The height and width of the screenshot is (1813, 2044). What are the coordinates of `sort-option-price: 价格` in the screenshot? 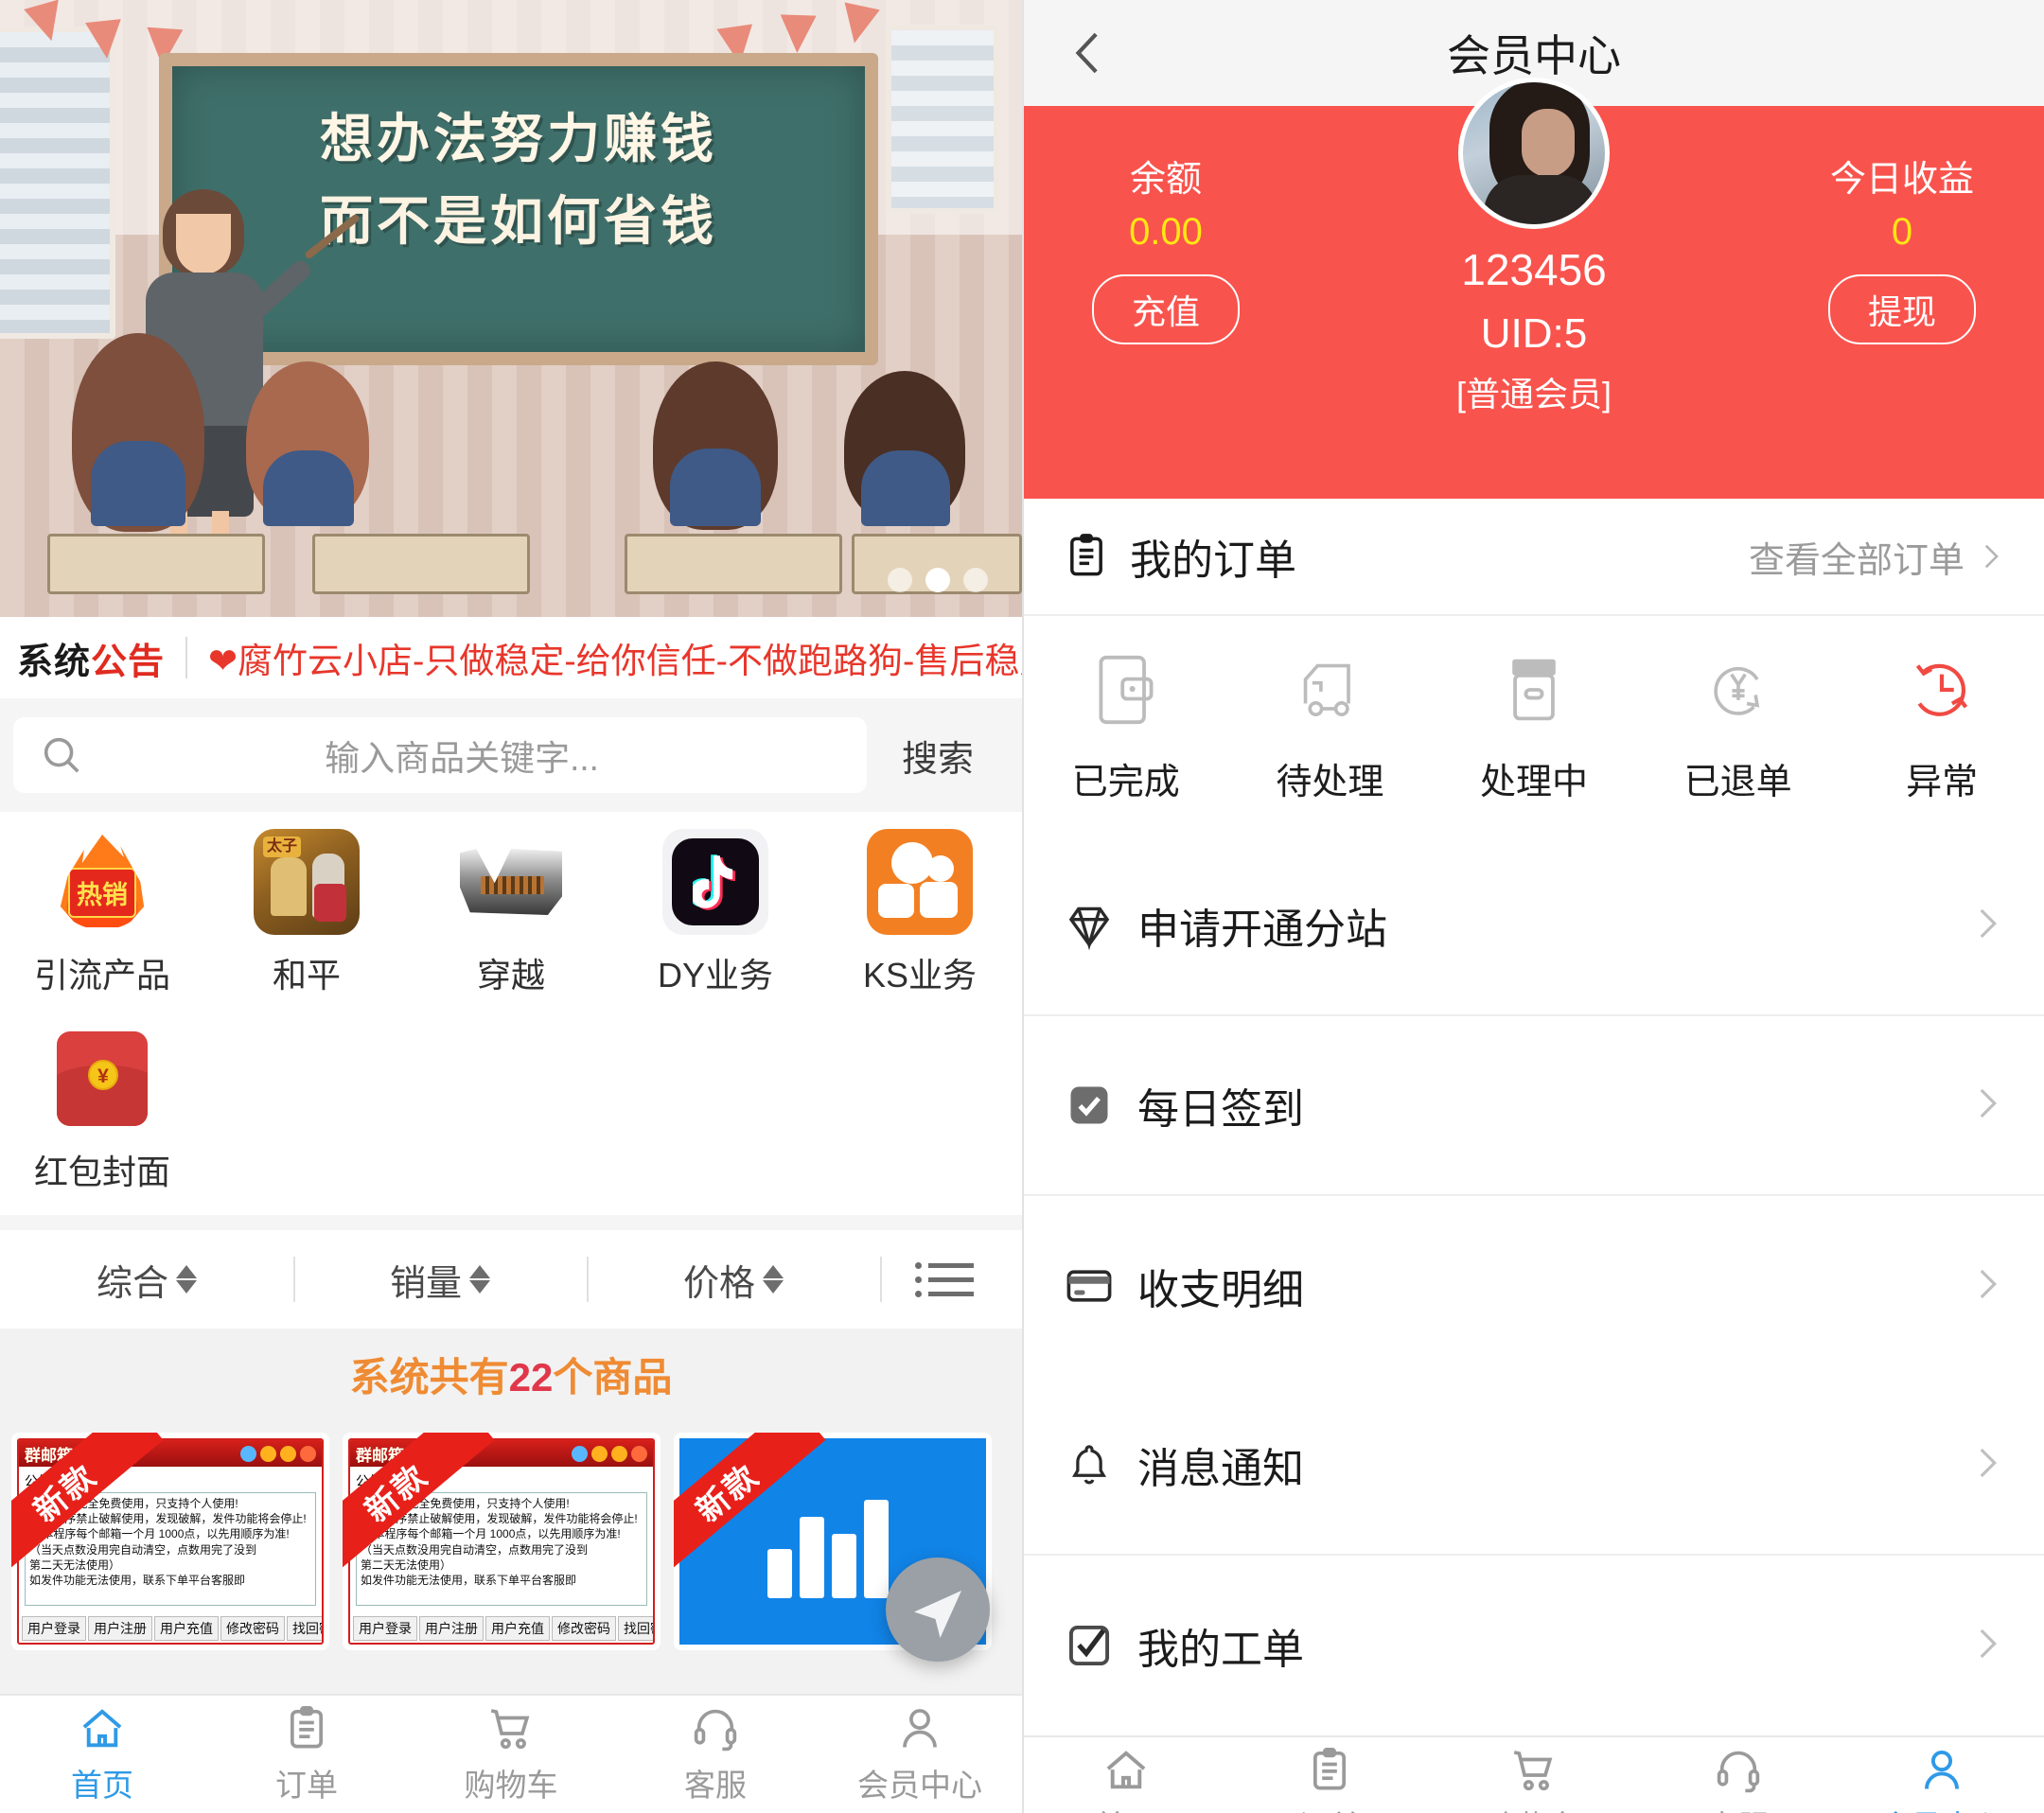 It's located at (733, 1279).